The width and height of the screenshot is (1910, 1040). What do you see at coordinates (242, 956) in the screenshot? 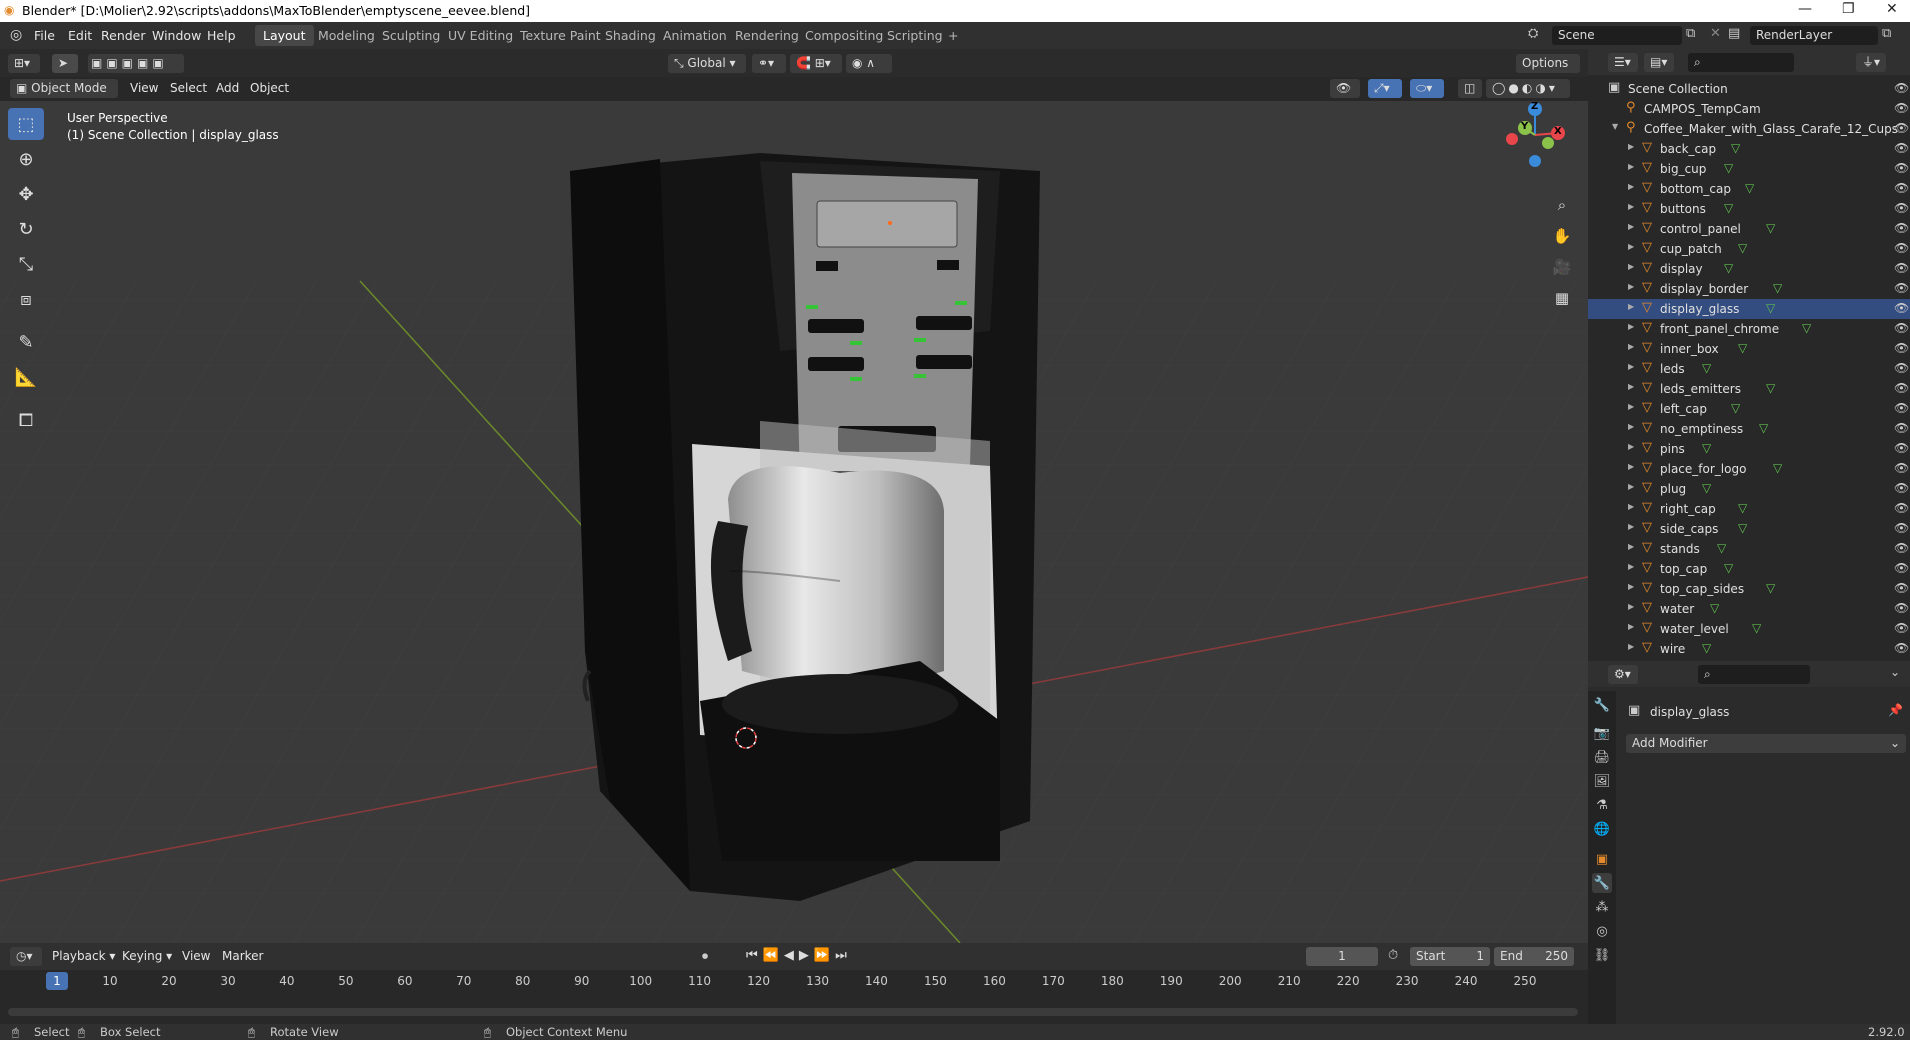
I see `timeline-menu-marker: Marker` at bounding box center [242, 956].